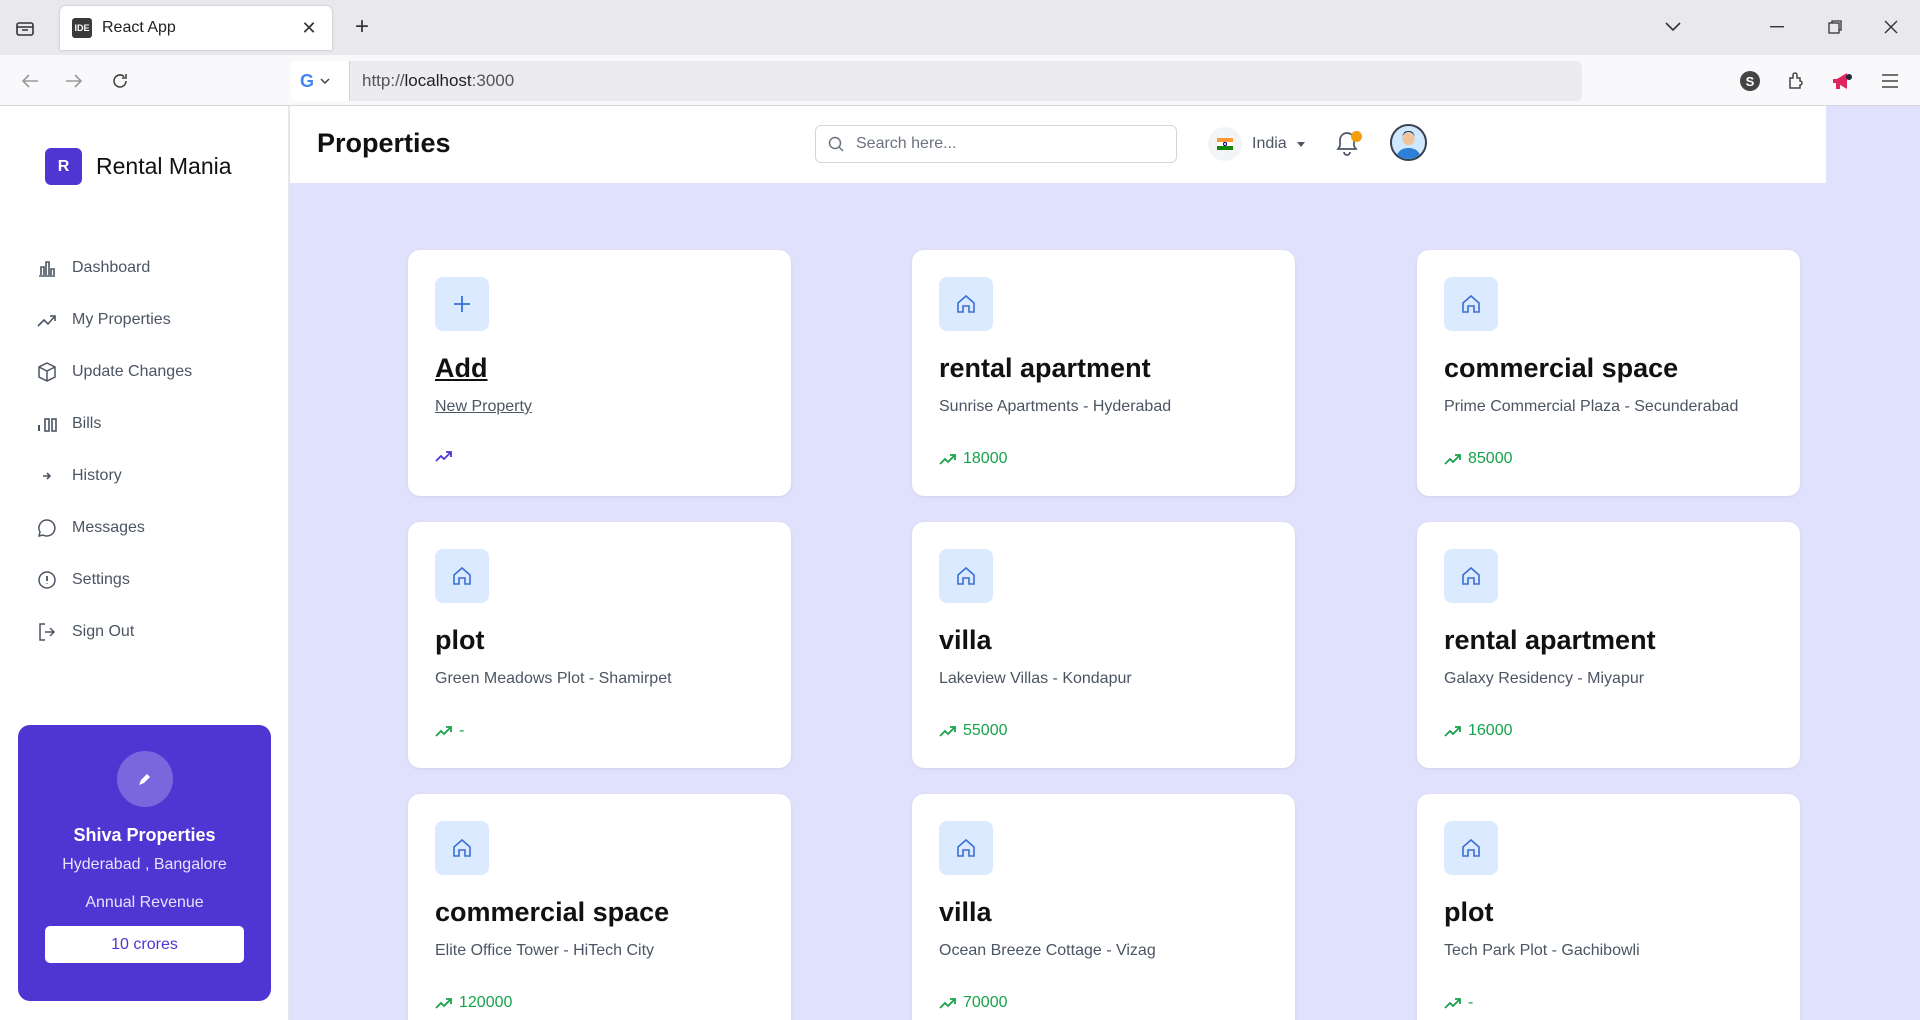  I want to click on card-subtitle: Sunrise Apartments - Hyderabad, so click(1055, 406).